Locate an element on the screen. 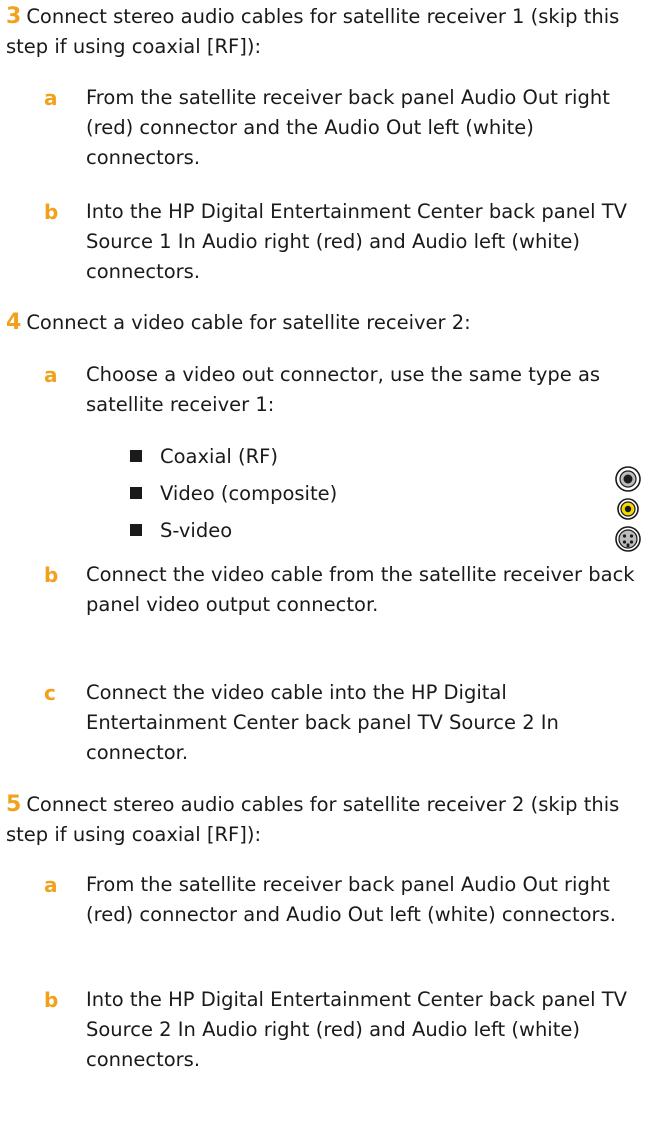 This screenshot has height=1126, width=663. substep-letter: c is located at coordinates (50, 693).